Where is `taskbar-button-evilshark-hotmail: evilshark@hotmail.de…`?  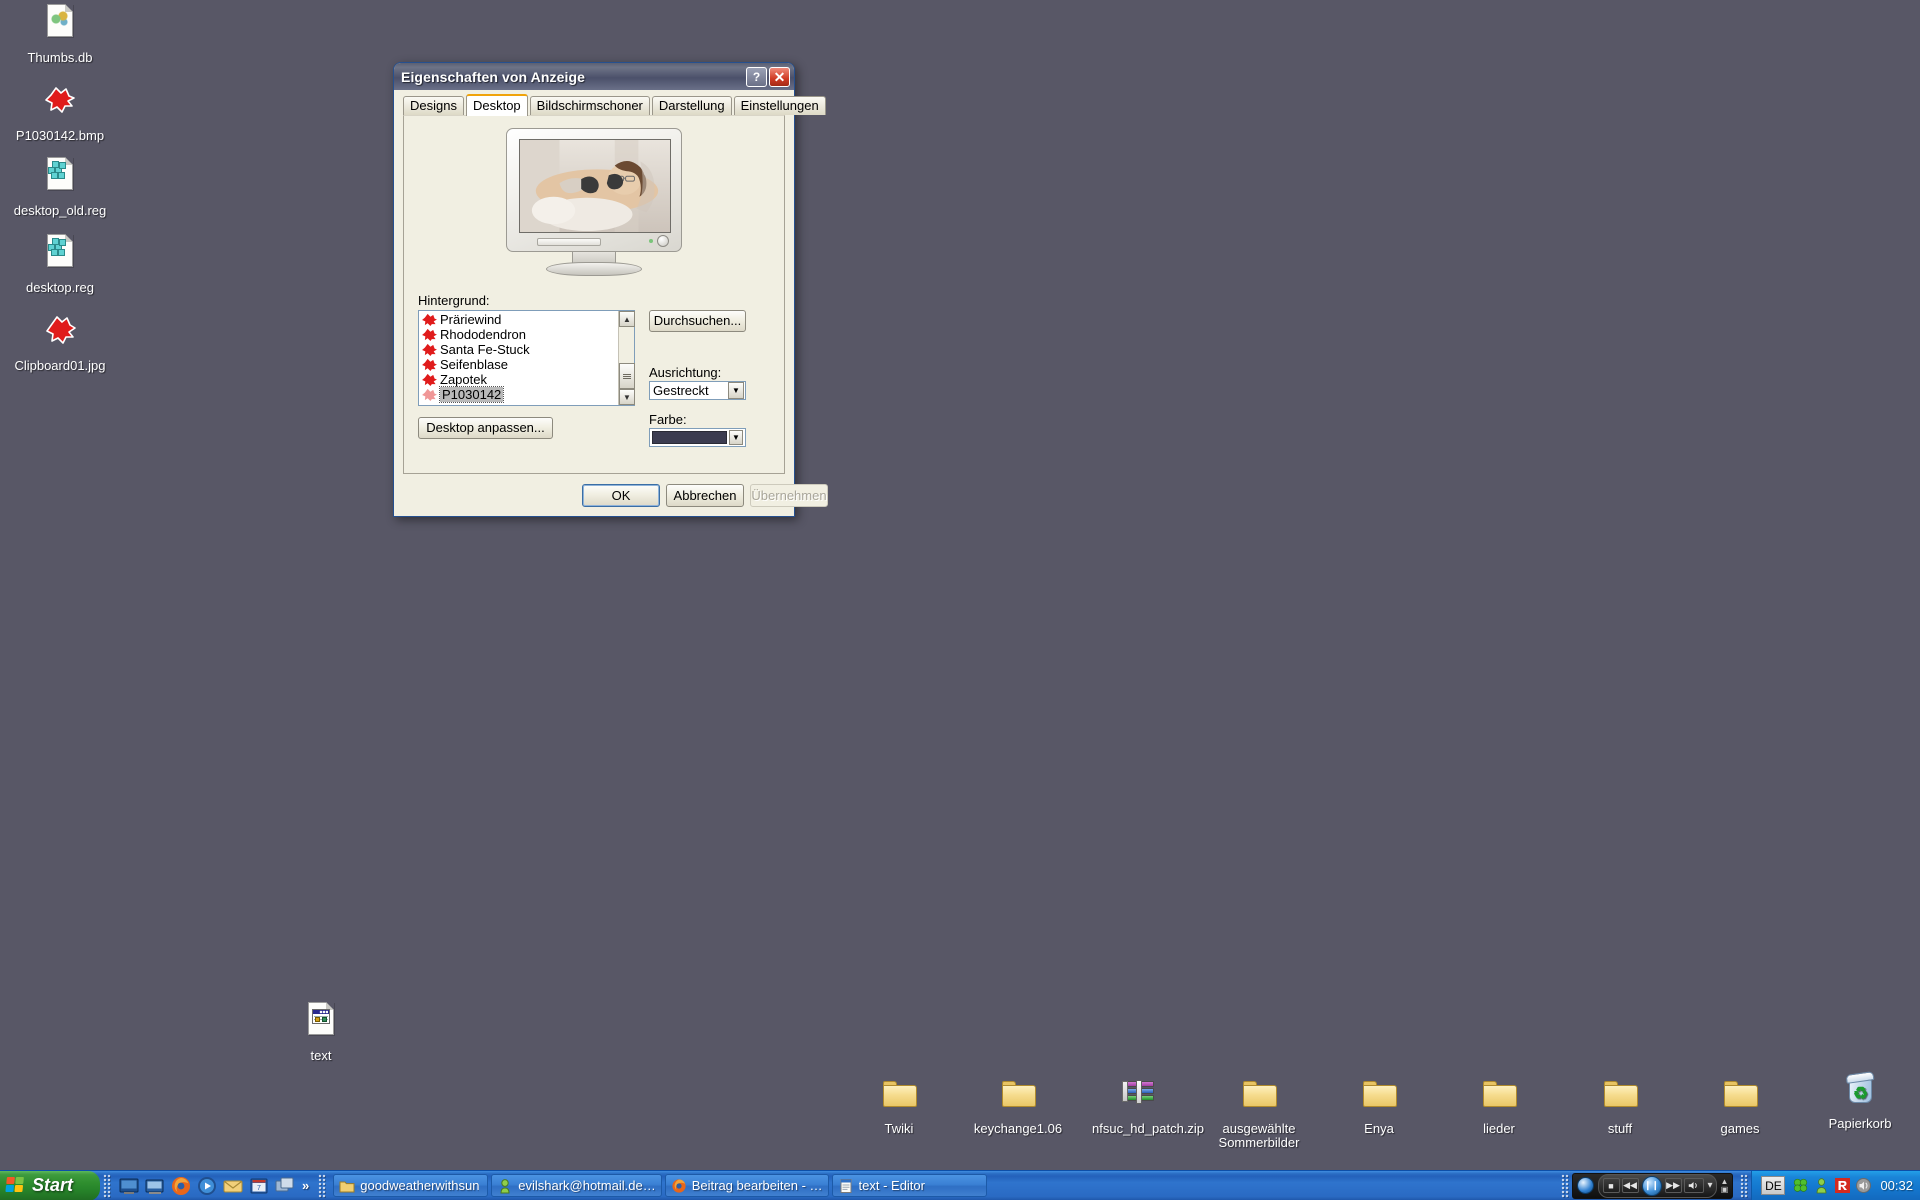
taskbar-button-evilshark-hotmail: evilshark@hotmail.de… is located at coordinates (576, 1185).